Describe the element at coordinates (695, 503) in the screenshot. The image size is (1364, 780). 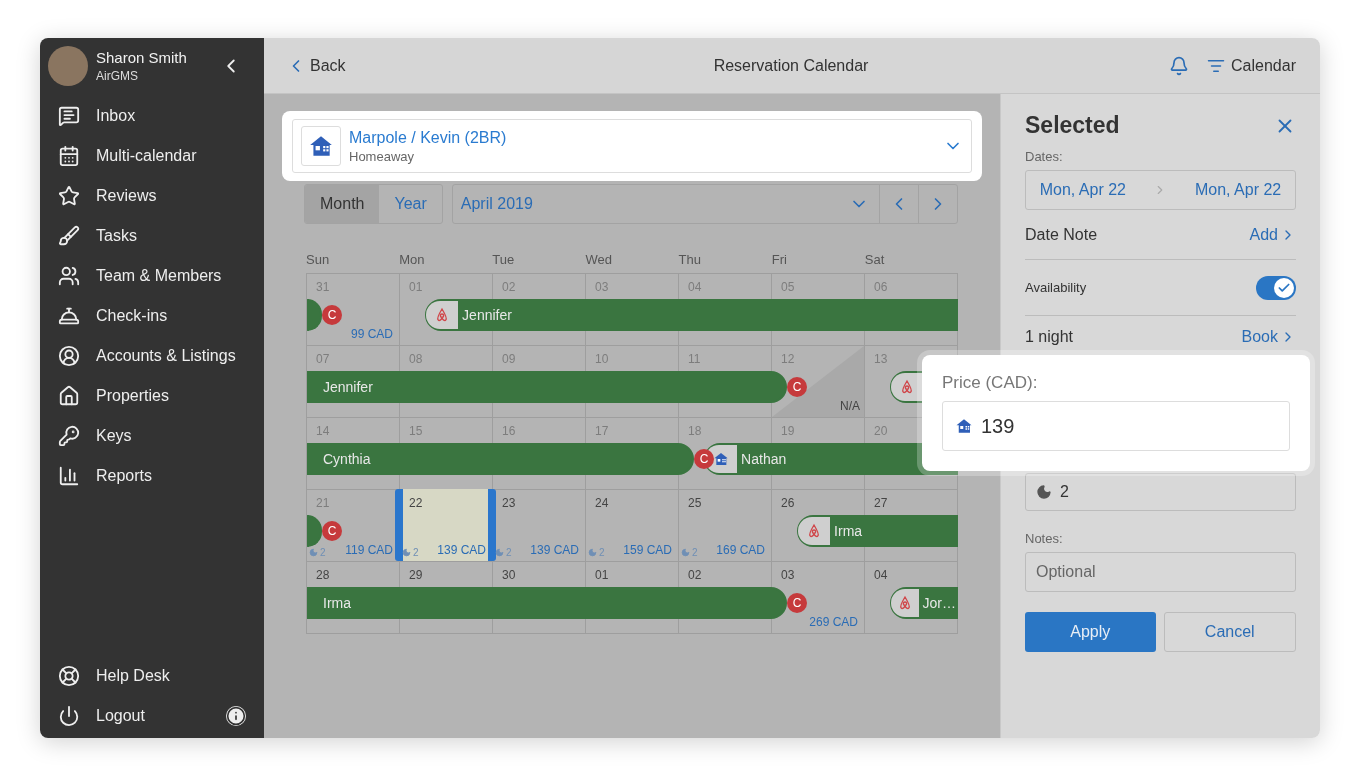
I see `day-number: 25` at that location.